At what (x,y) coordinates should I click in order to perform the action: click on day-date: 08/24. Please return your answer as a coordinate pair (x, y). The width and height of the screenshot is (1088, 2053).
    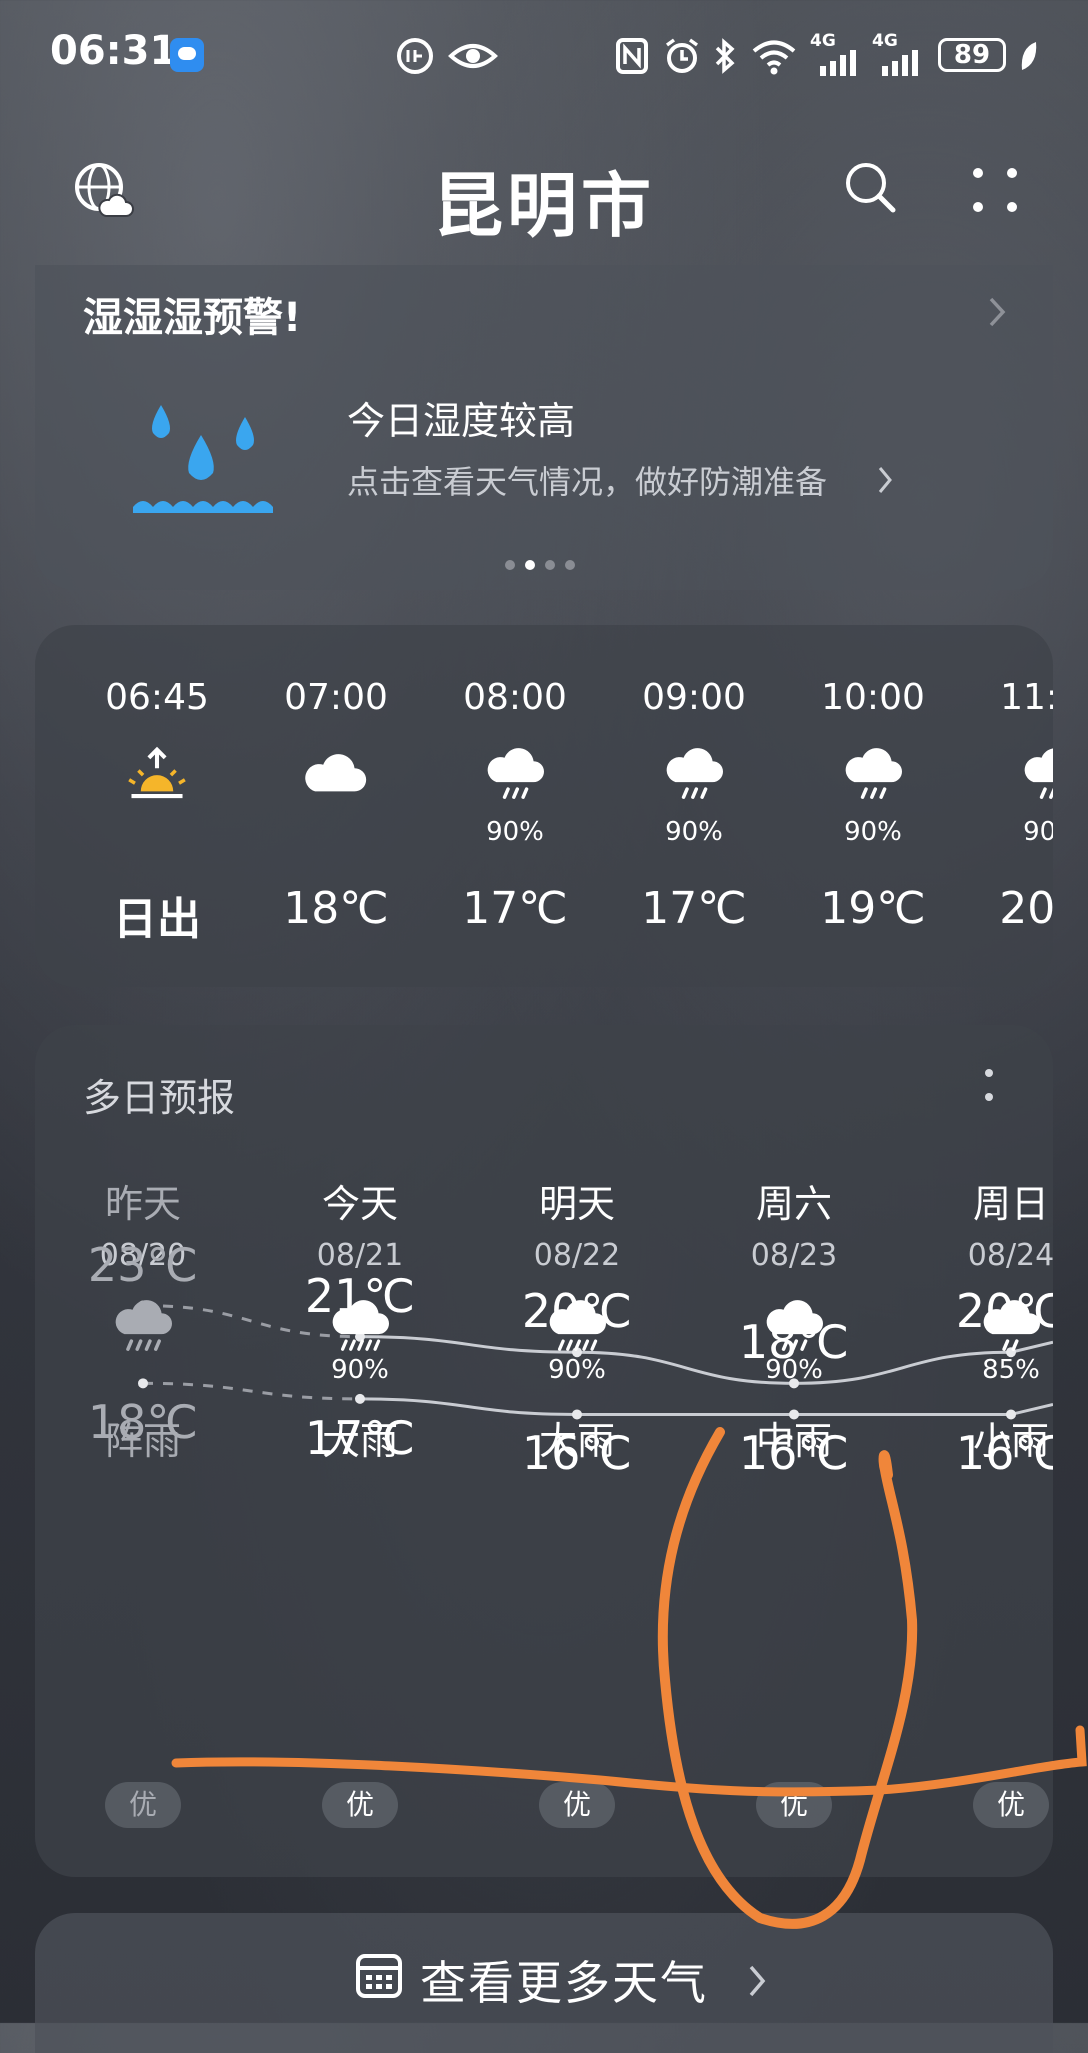
    Looking at the image, I should click on (1010, 1255).